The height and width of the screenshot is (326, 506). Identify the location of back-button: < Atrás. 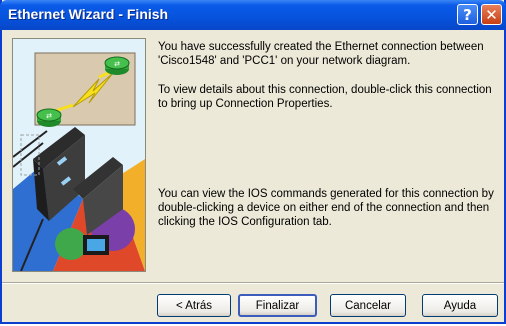
(194, 305).